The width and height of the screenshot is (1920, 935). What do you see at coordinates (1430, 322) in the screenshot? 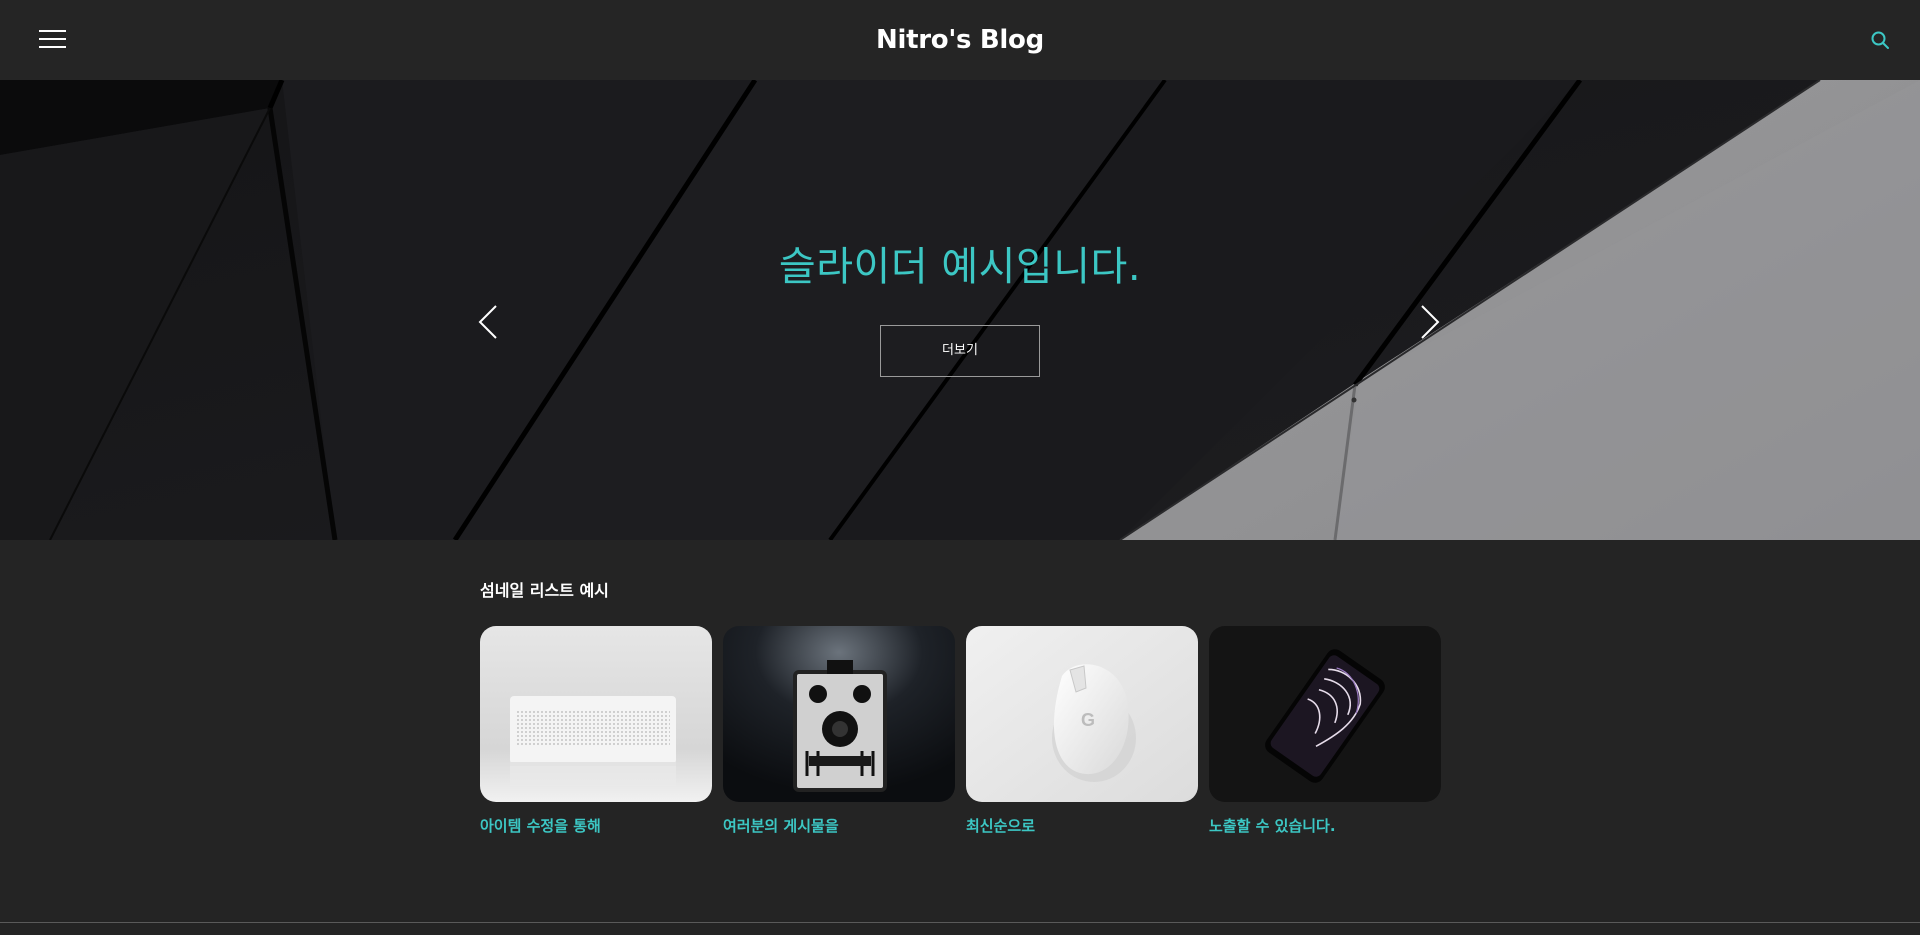
I see `chevron-right-icon` at bounding box center [1430, 322].